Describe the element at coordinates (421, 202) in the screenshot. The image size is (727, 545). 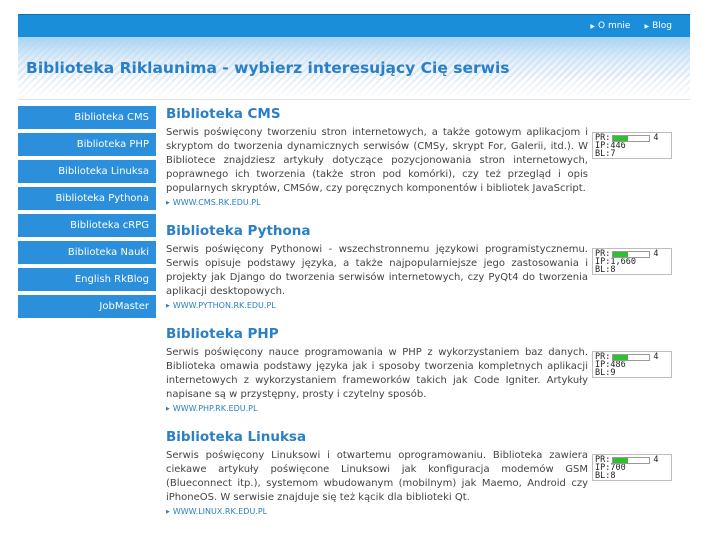
I see `entry-url-link: ▶ WWW.CMS.RK.EDU.PL` at that location.